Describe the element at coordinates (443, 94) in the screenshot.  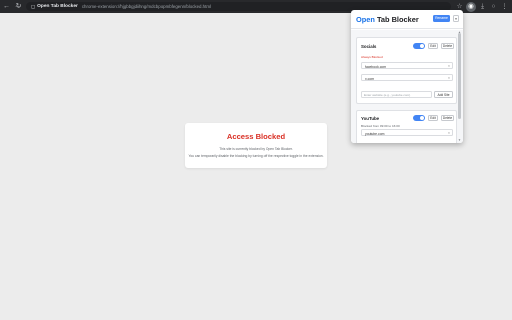
I see `add-site-button: Add Site` at that location.